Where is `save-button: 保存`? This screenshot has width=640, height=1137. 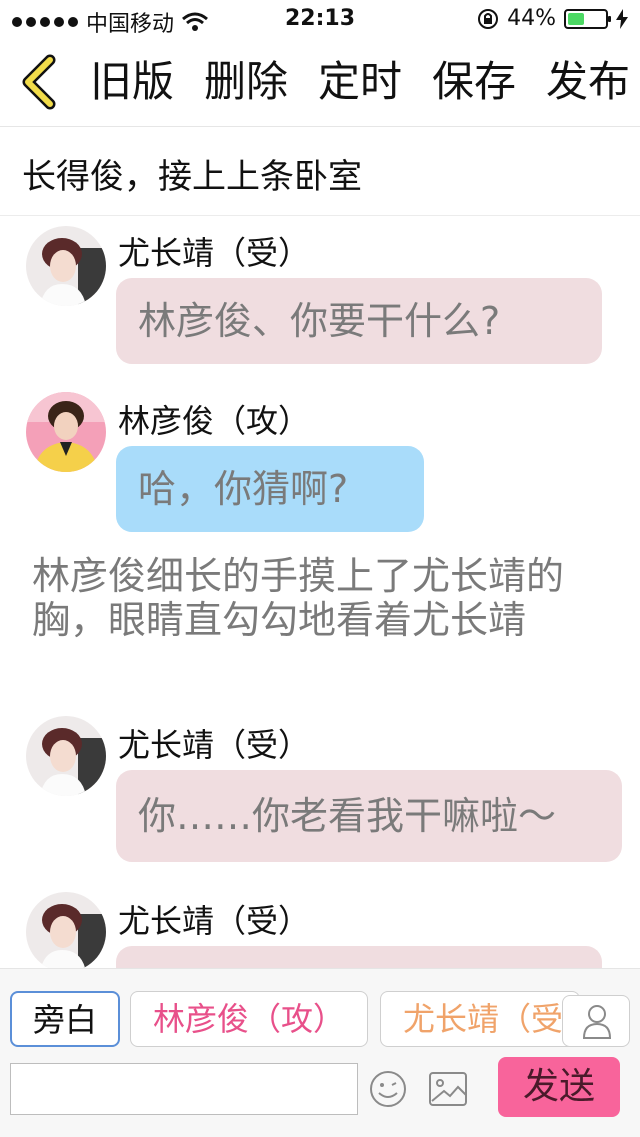
save-button: 保存 is located at coordinates (474, 82).